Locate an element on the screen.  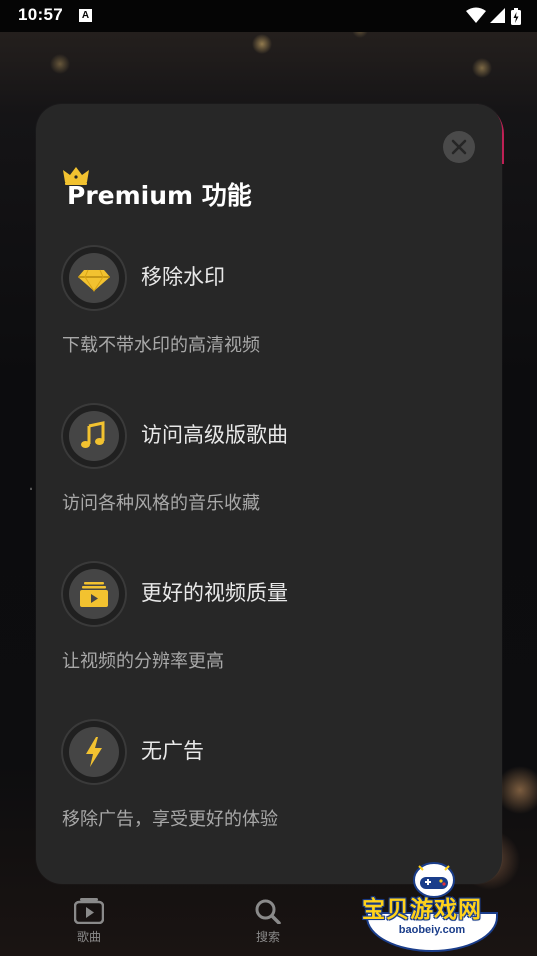
watermark-text: 宝贝游戏网 is located at coordinates (422, 910).